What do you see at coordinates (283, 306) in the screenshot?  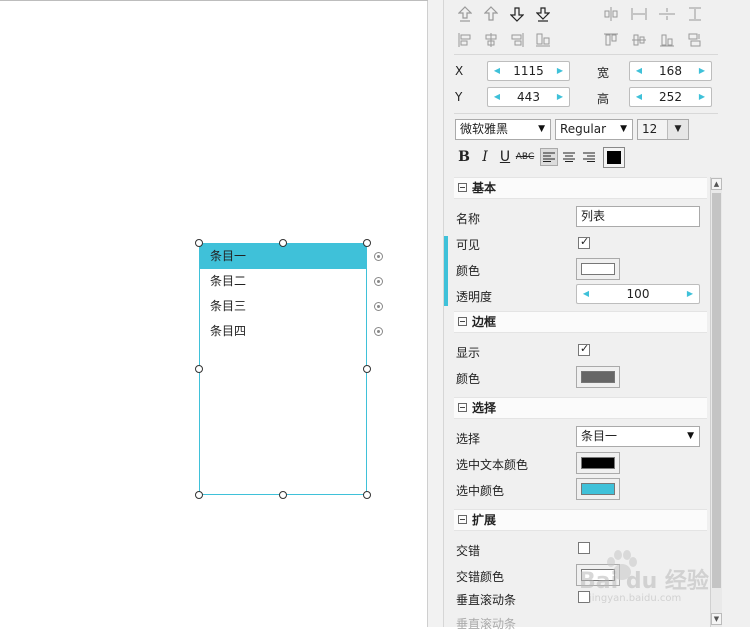 I see `list-item-3: 条目三` at bounding box center [283, 306].